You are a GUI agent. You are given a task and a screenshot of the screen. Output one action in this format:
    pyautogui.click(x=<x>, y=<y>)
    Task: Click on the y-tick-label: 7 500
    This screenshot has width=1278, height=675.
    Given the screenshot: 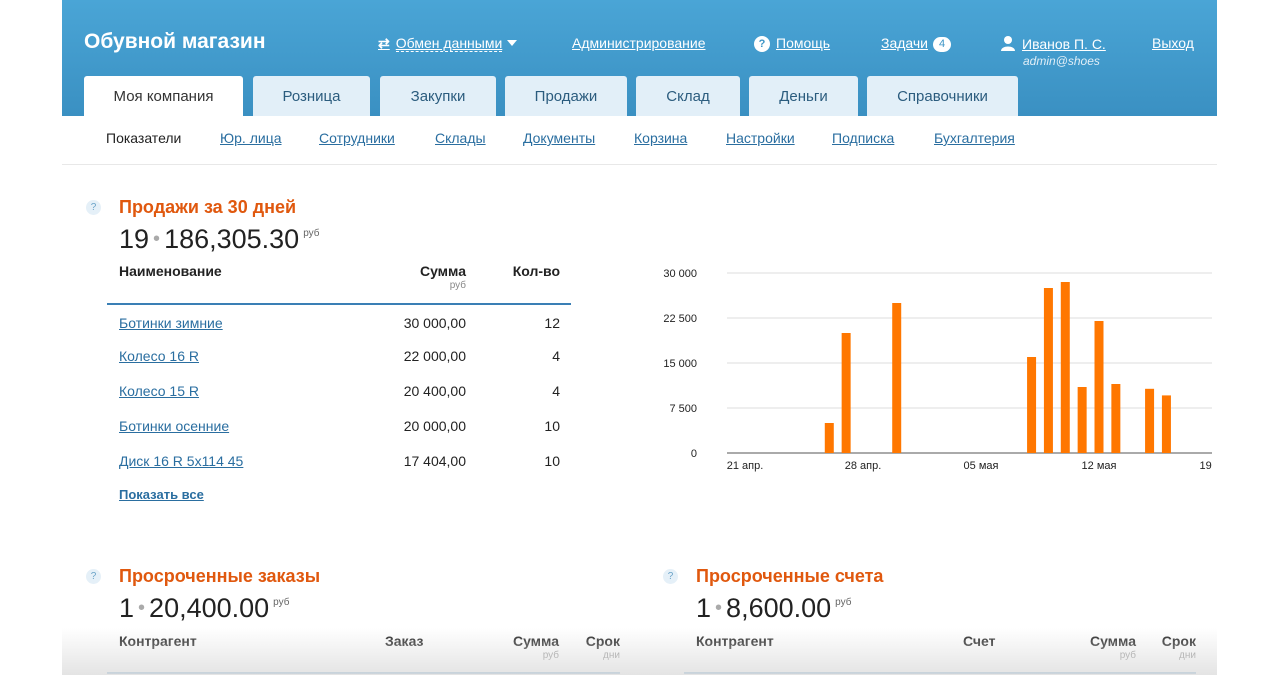 What is the action you would take?
    pyautogui.click(x=683, y=409)
    